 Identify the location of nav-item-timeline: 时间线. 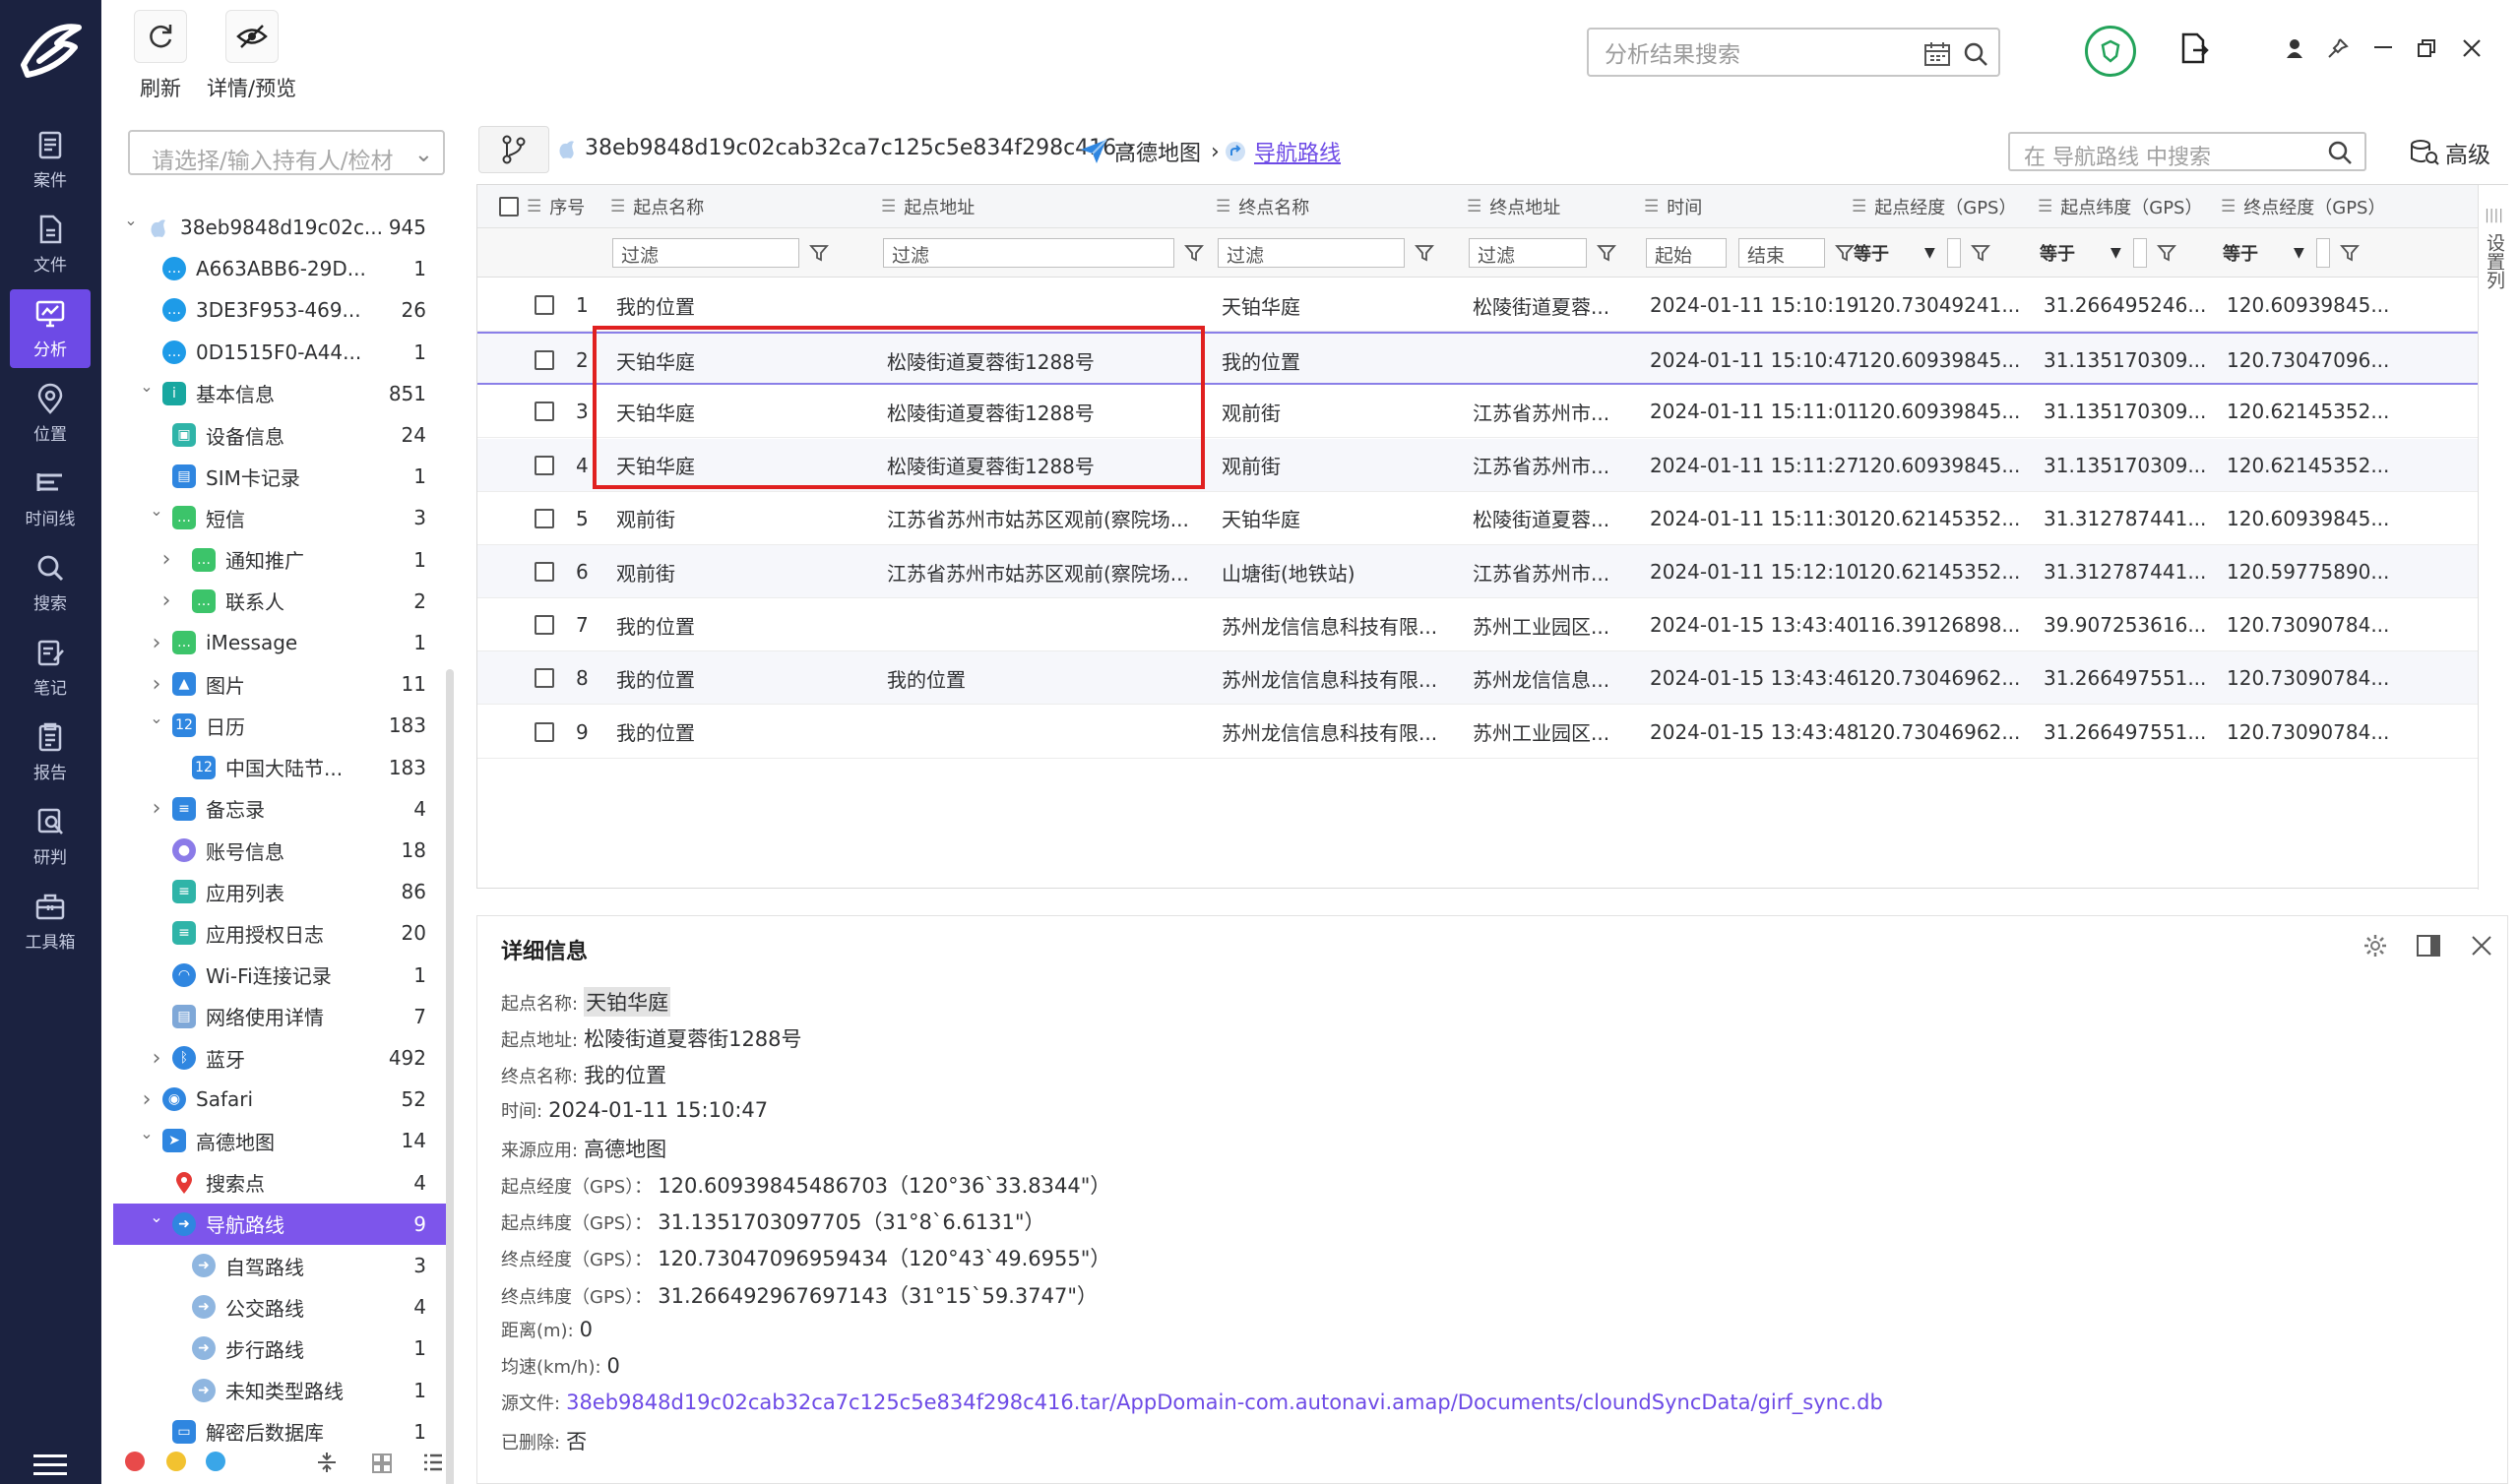
(50, 498).